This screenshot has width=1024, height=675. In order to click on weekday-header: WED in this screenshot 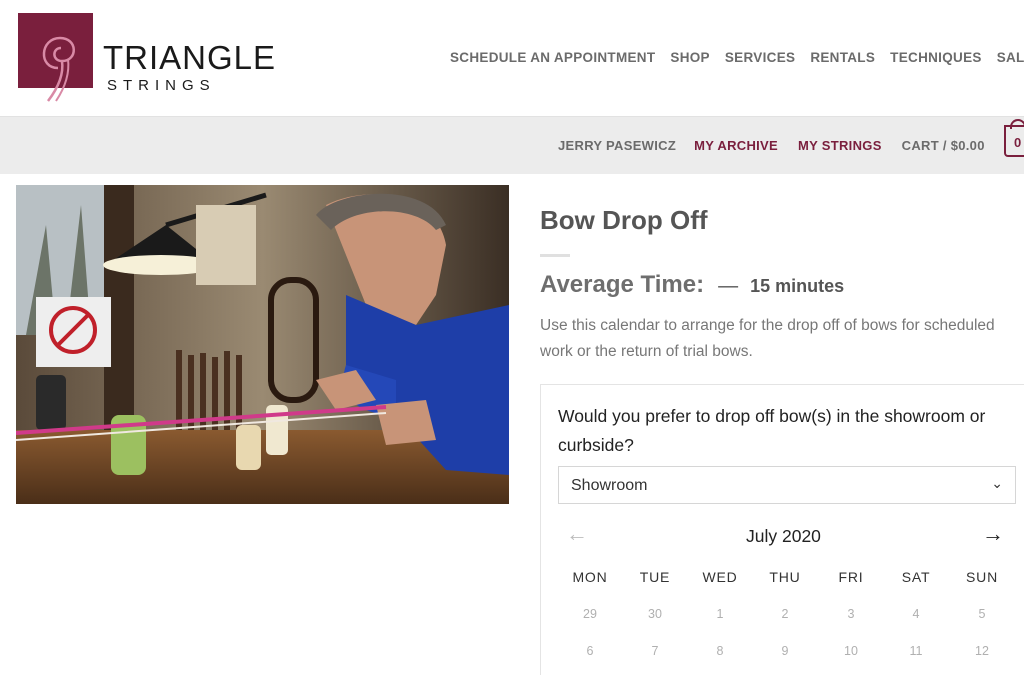, I will do `click(720, 577)`.